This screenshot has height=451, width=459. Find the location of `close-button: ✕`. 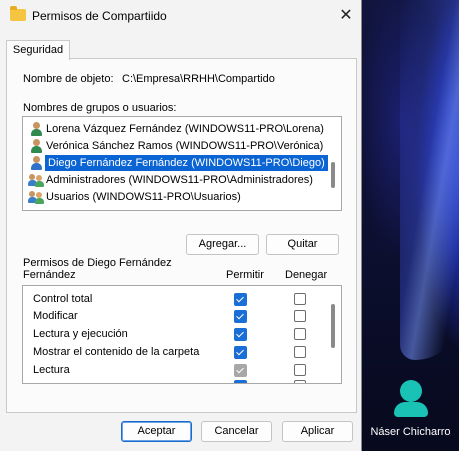

close-button: ✕ is located at coordinates (346, 16).